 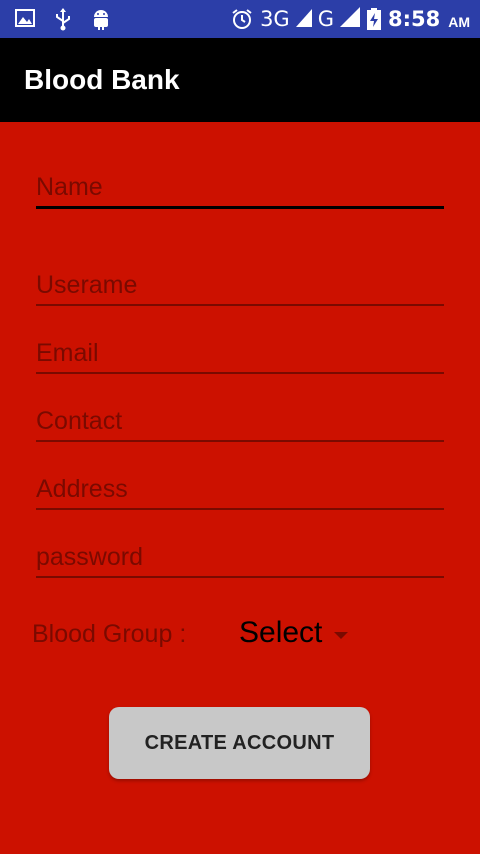 I want to click on username-field, so click(x=240, y=287).